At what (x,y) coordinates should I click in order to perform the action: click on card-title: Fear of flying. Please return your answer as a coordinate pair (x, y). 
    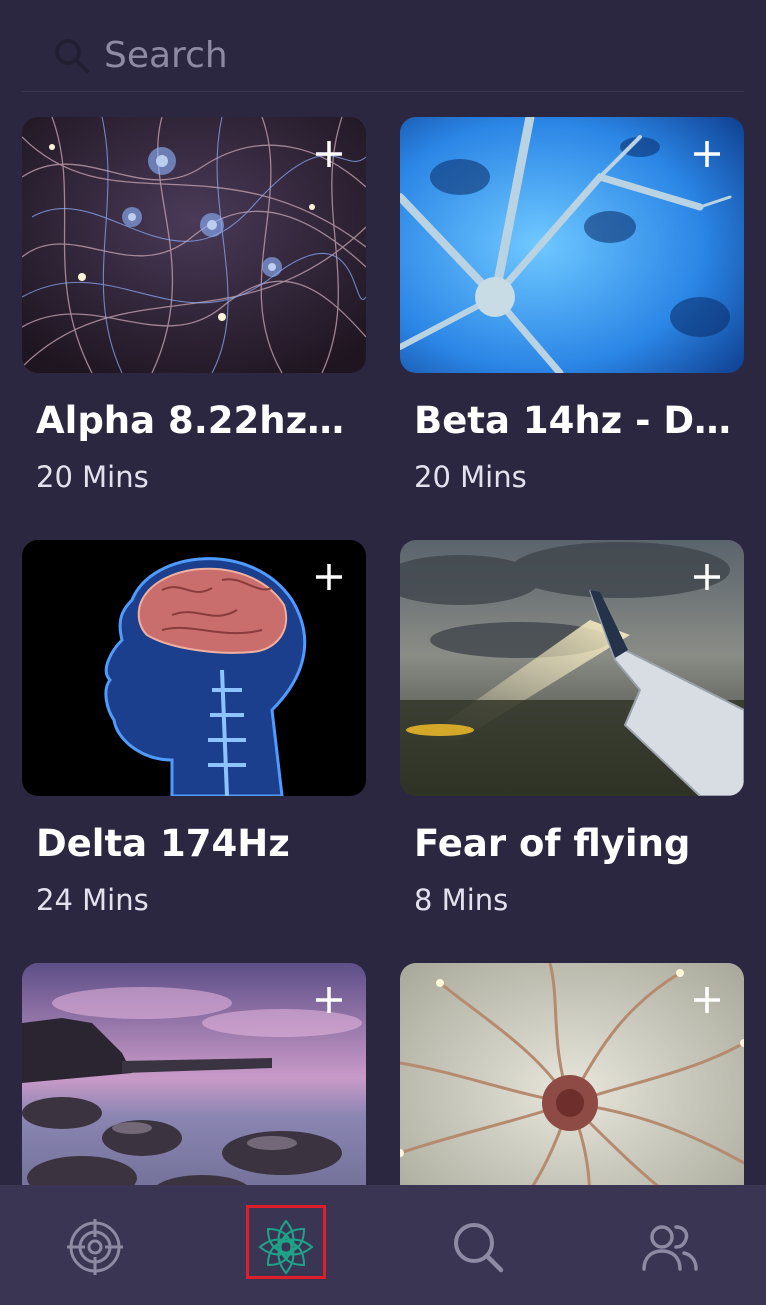
    Looking at the image, I should click on (552, 843).